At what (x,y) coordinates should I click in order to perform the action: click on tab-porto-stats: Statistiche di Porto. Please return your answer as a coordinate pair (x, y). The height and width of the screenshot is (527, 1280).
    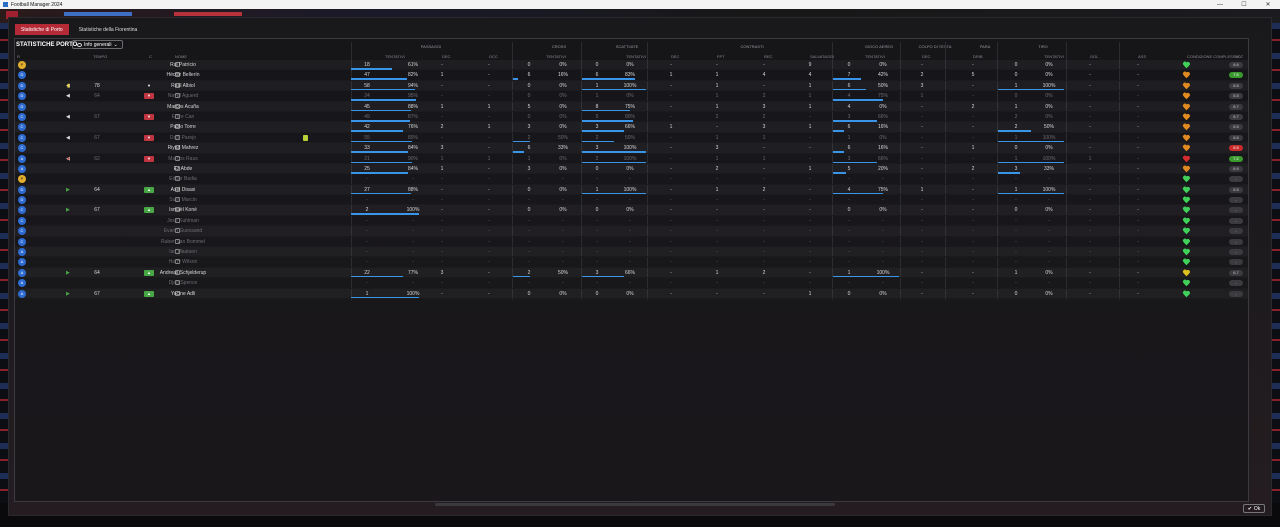
    Looking at the image, I should click on (42, 29).